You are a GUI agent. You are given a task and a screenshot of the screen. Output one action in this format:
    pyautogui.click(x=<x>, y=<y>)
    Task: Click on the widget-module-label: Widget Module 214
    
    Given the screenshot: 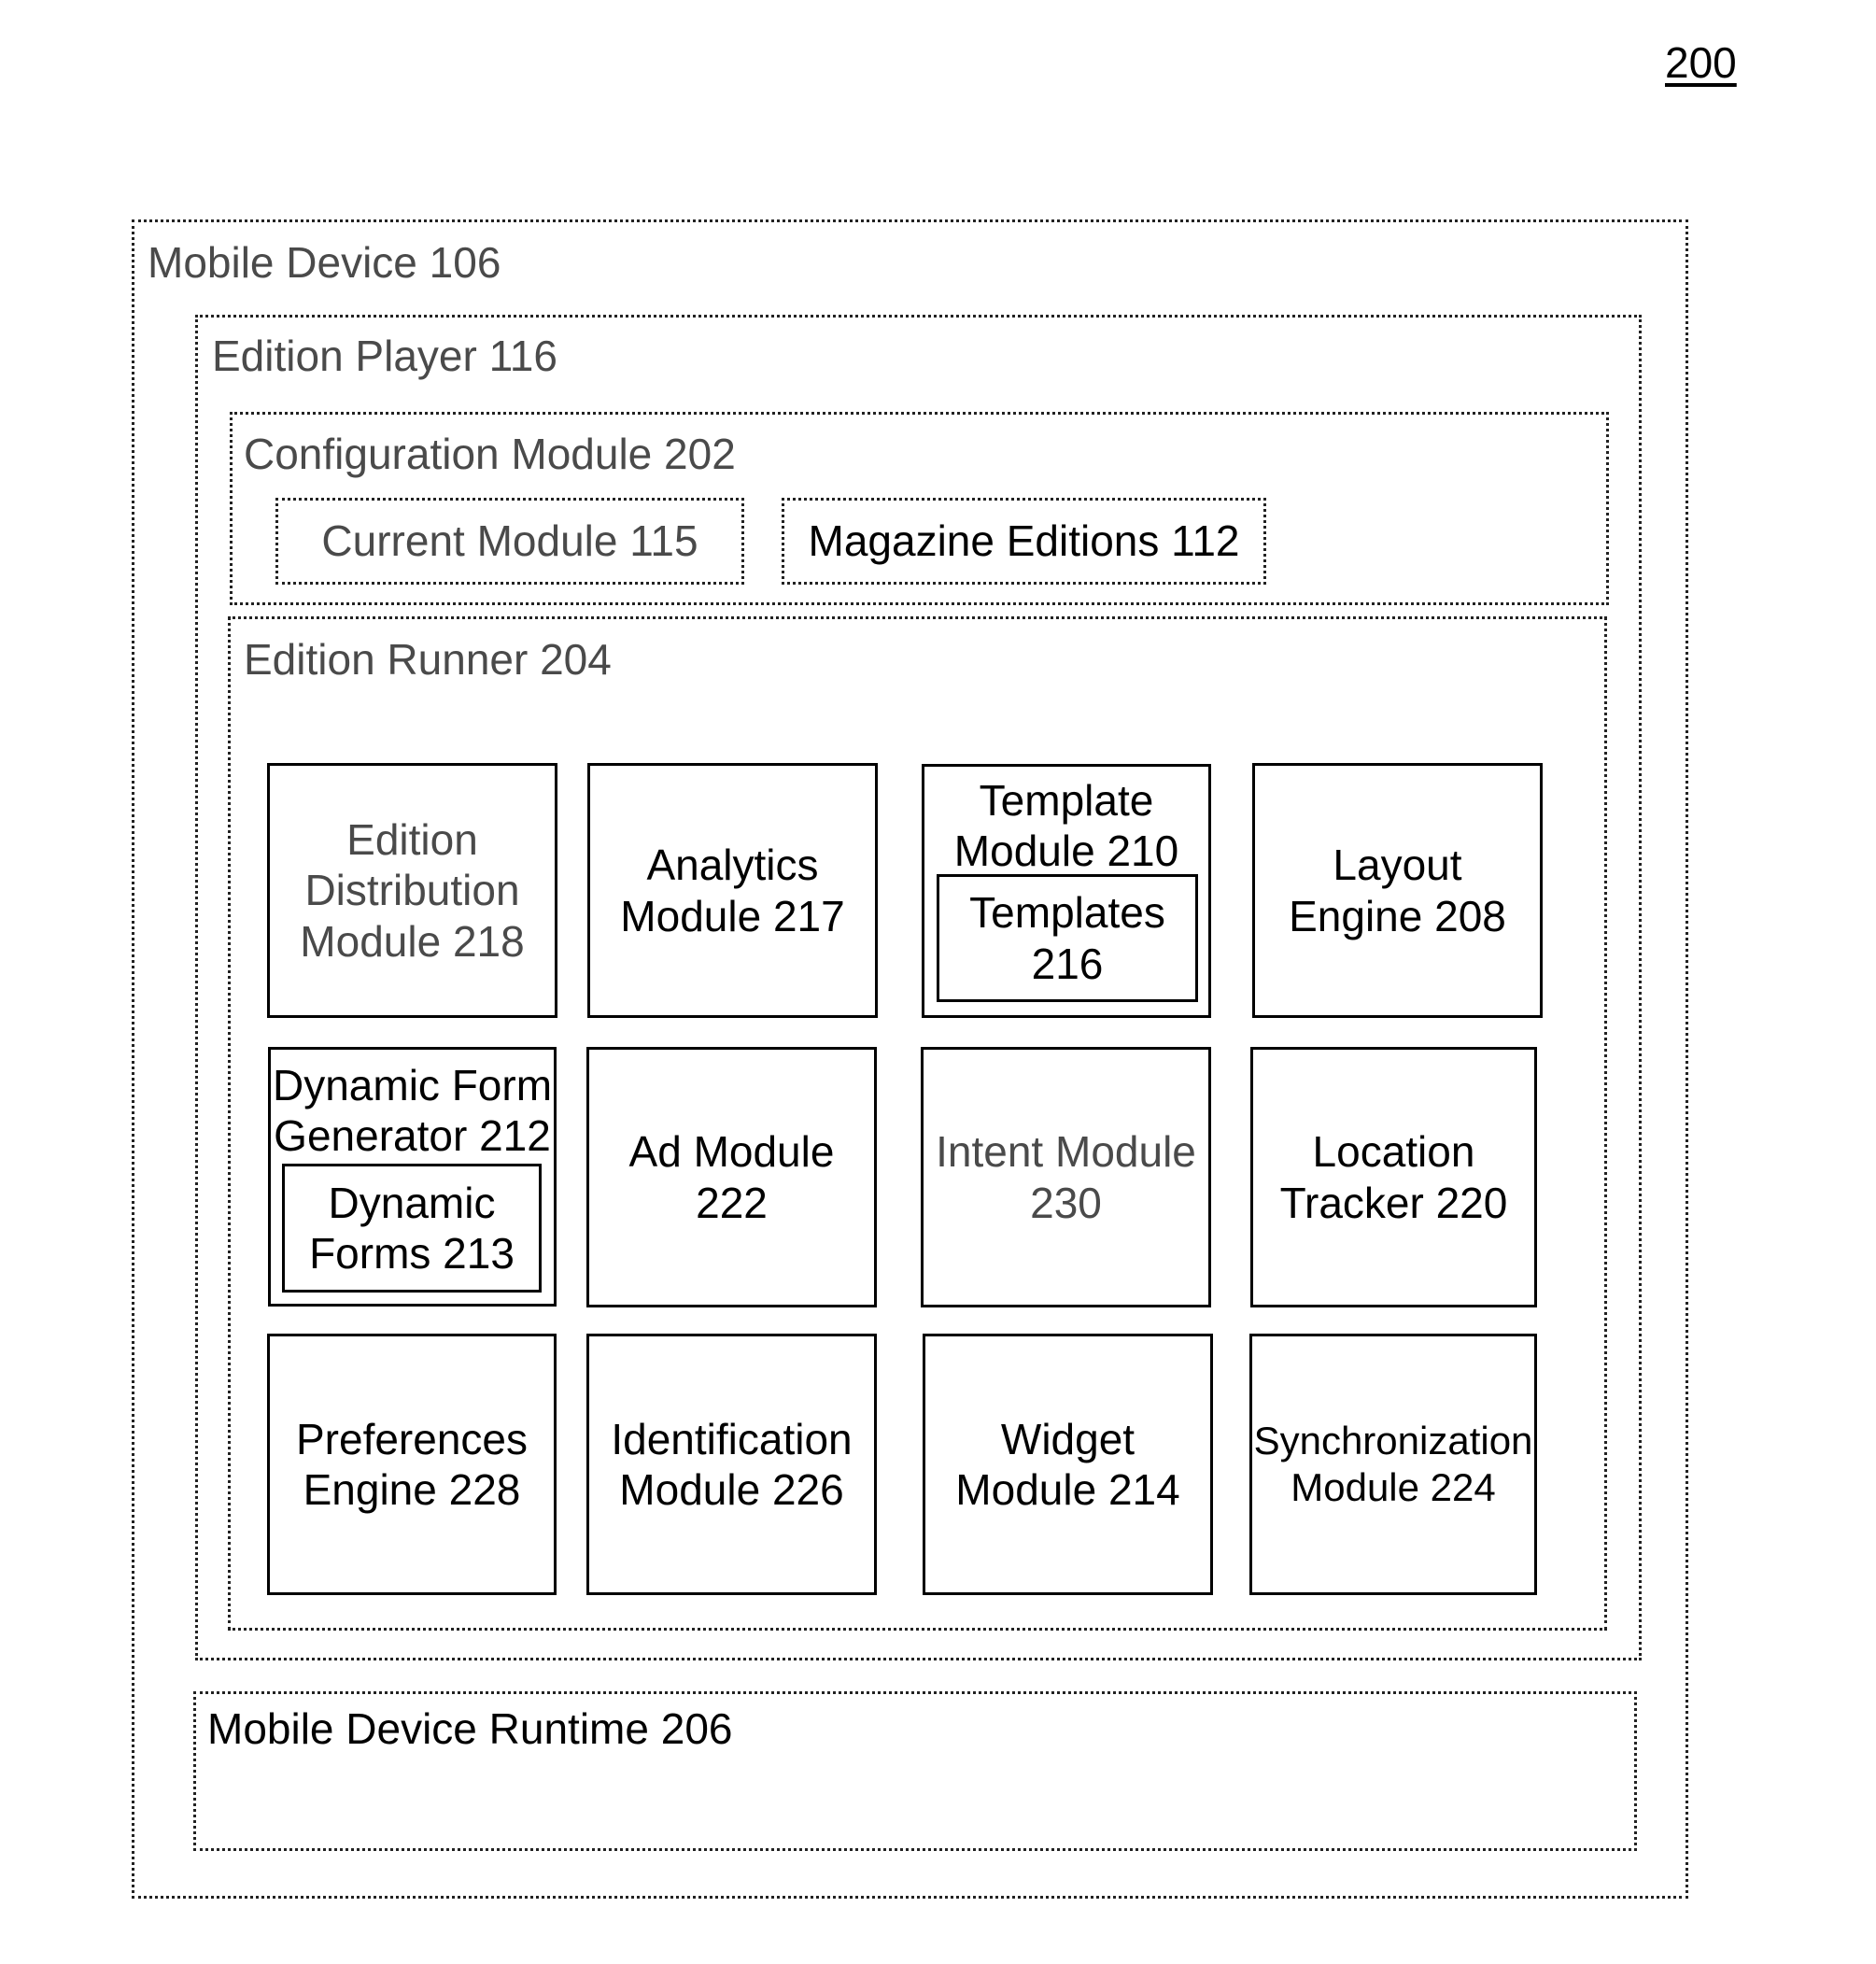 What is the action you would take?
    pyautogui.click(x=1067, y=1464)
    